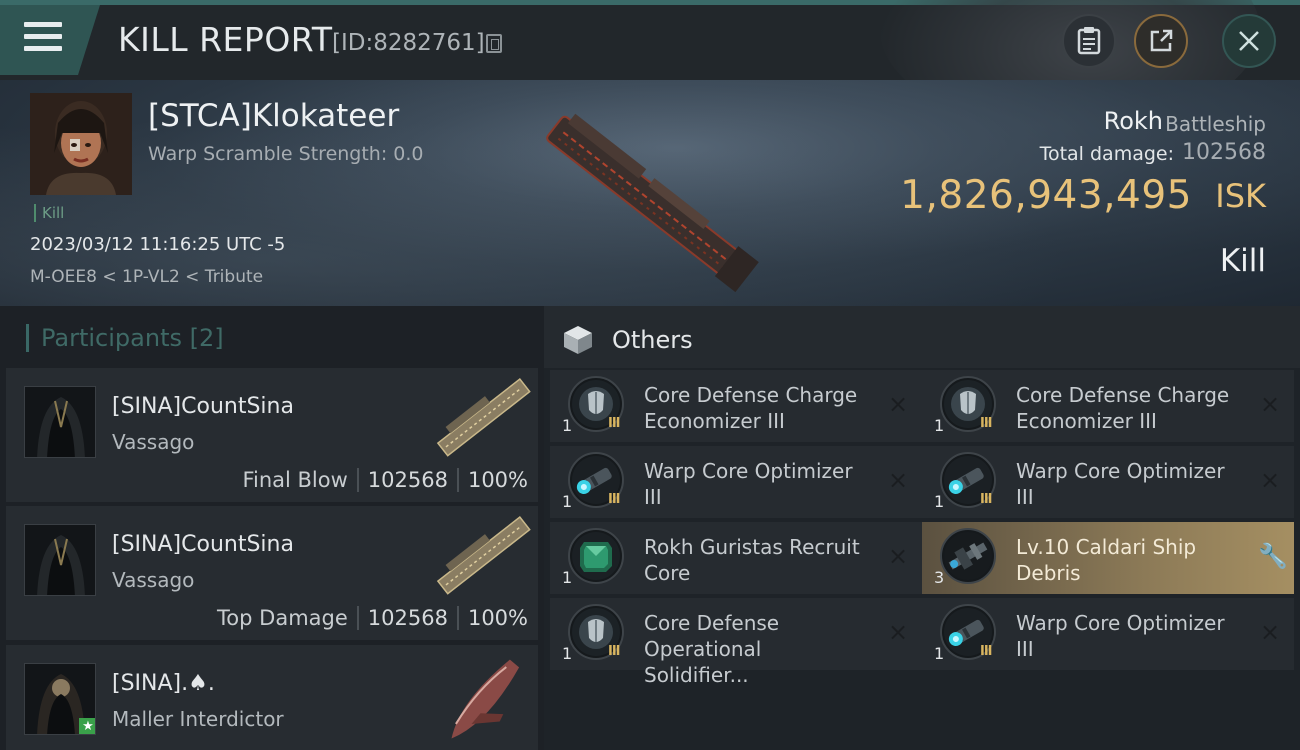 The height and width of the screenshot is (750, 1300). Describe the element at coordinates (272, 697) in the screenshot. I see `participant-row: ★ [SINA].♠. Maller Interdictor` at that location.